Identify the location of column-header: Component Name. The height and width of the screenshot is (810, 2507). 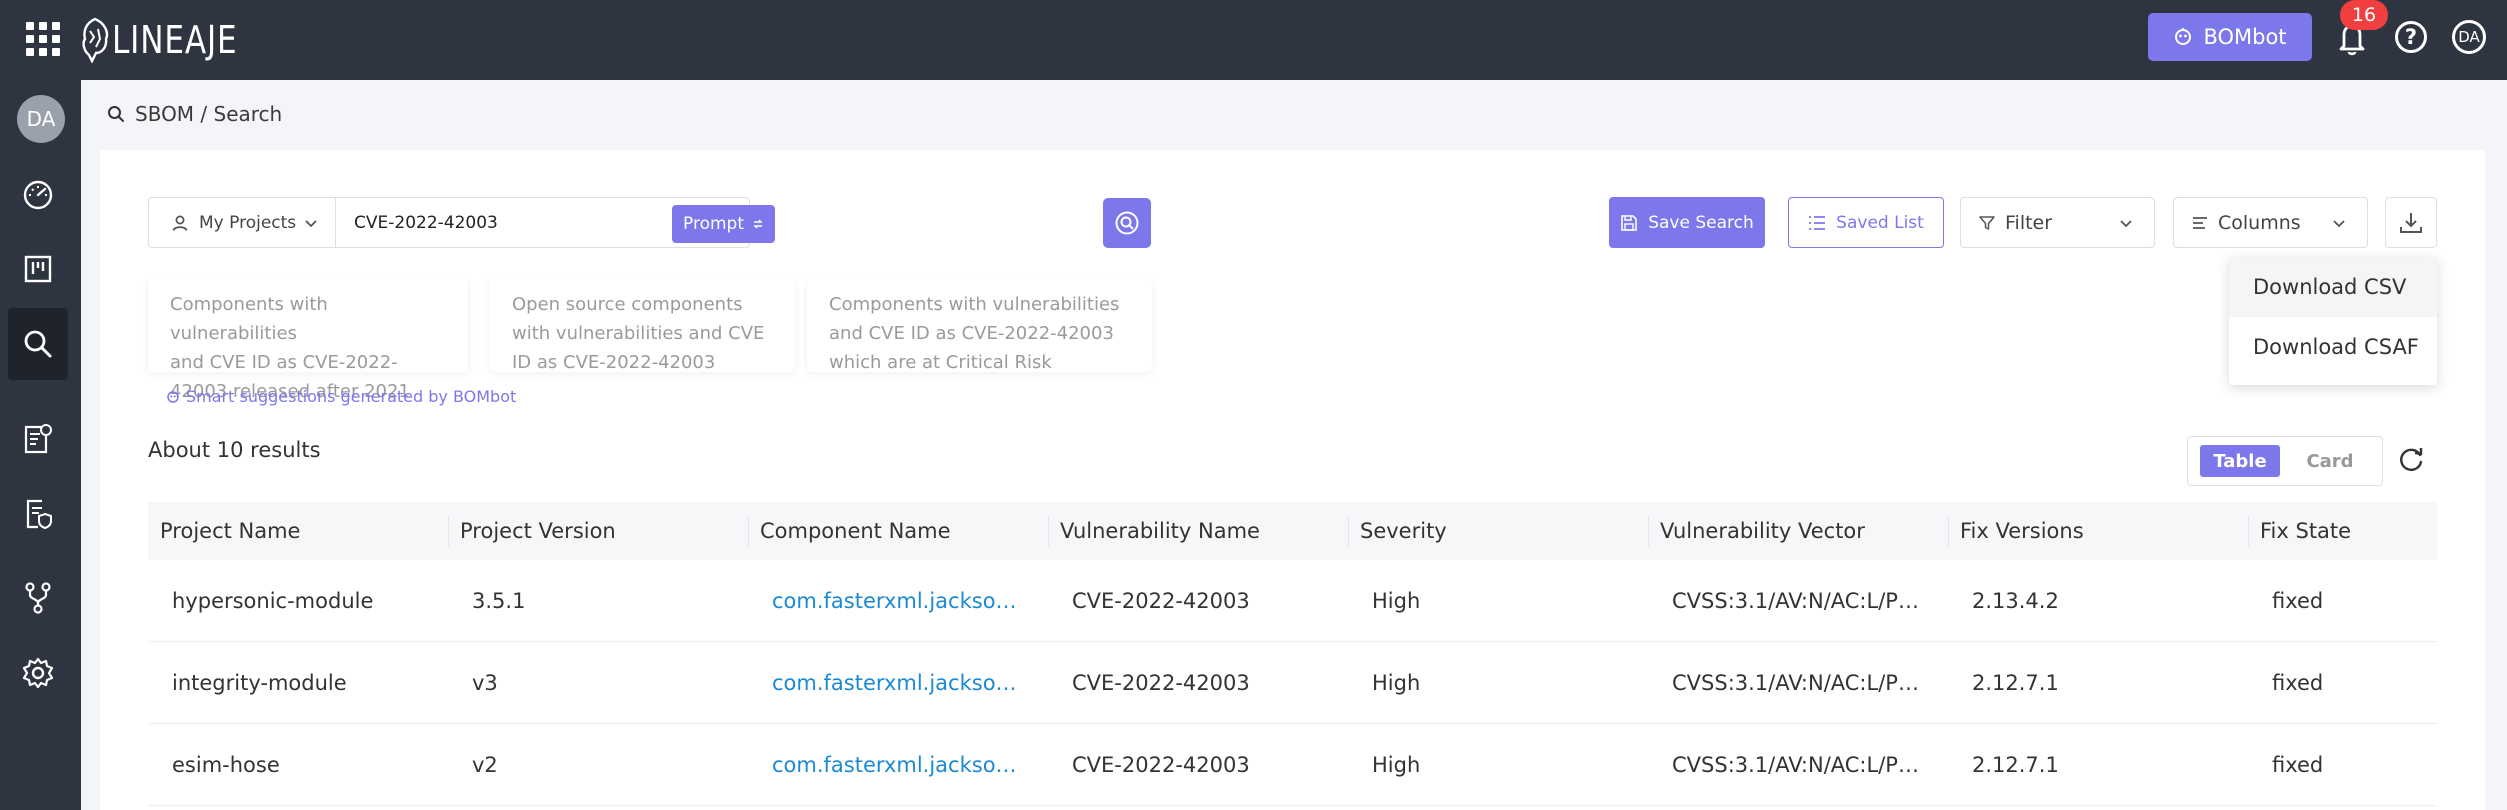
(898, 531).